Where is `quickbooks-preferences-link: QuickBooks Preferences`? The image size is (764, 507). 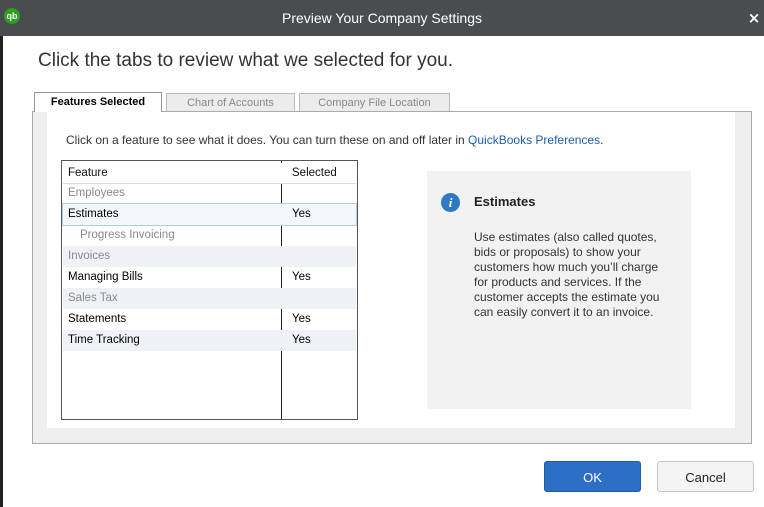
quickbooks-preferences-link: QuickBooks Preferences is located at coordinates (534, 140).